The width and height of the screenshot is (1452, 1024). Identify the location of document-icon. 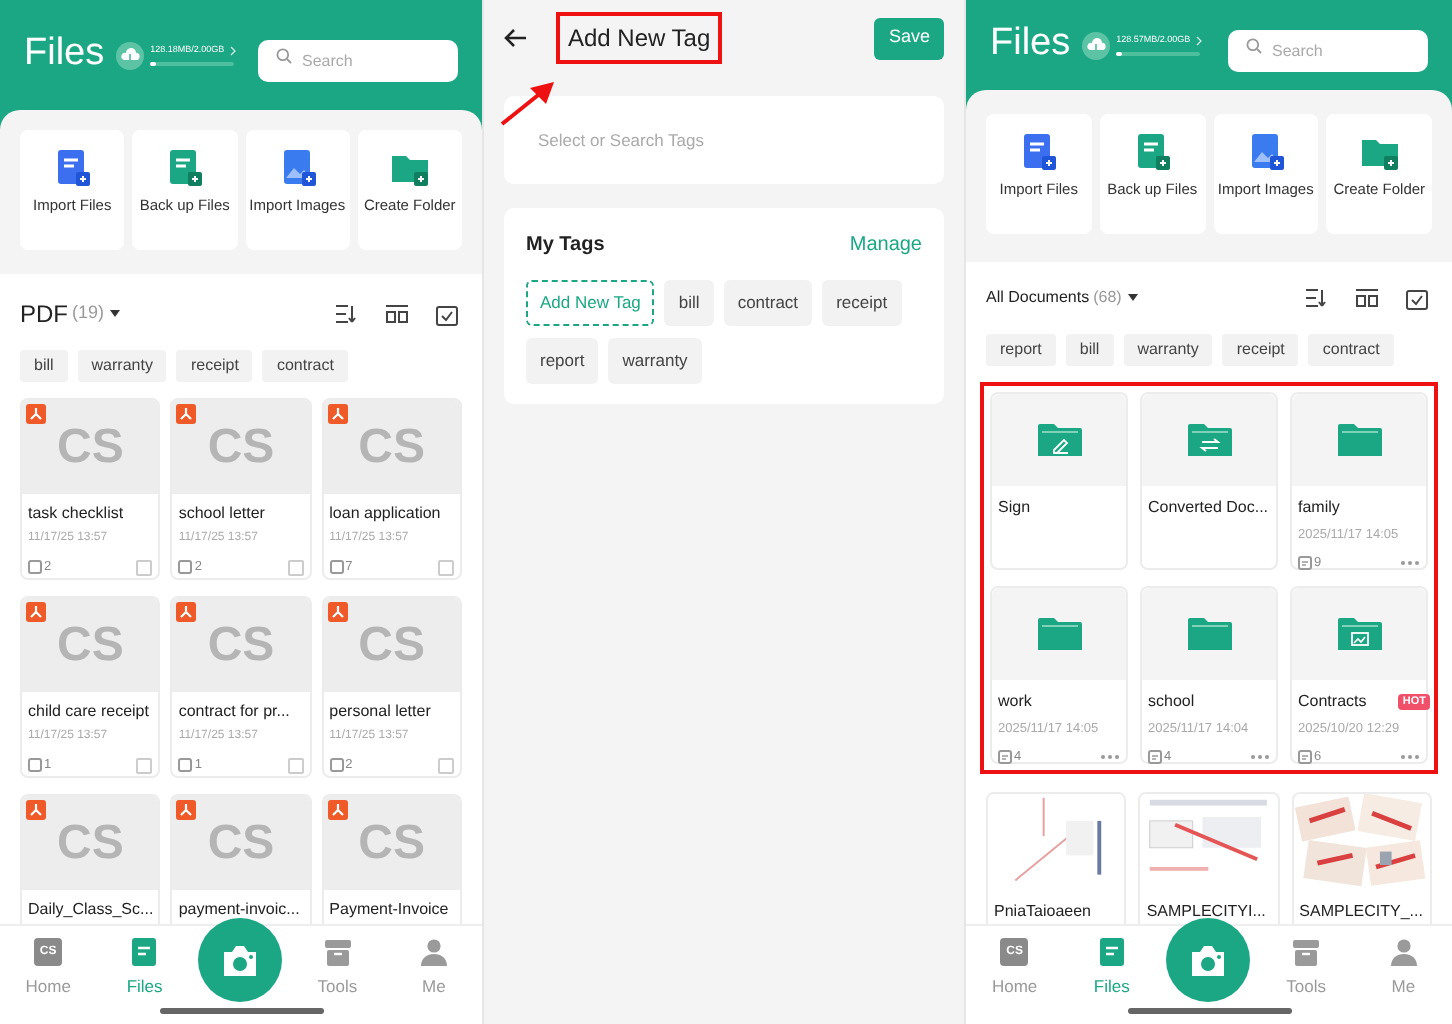
(1111, 952).